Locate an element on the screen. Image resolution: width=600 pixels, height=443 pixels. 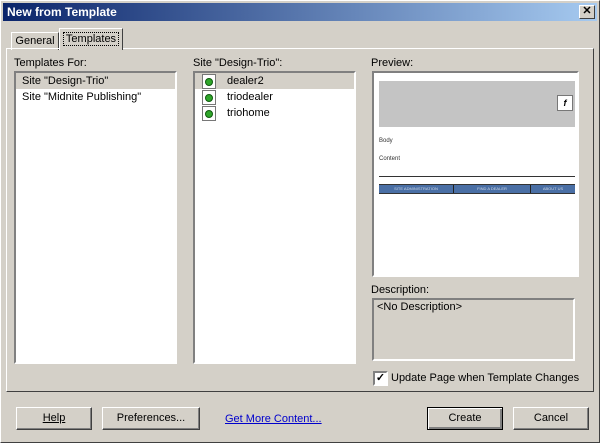
tab-templates-label: Templates is located at coordinates (91, 39).